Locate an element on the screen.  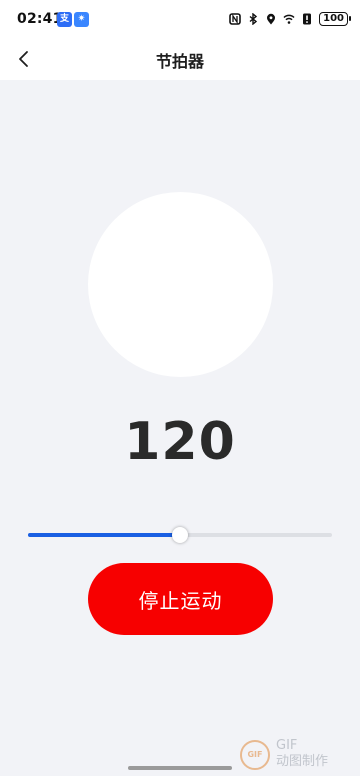
slider-thumb is located at coordinates (180, 535).